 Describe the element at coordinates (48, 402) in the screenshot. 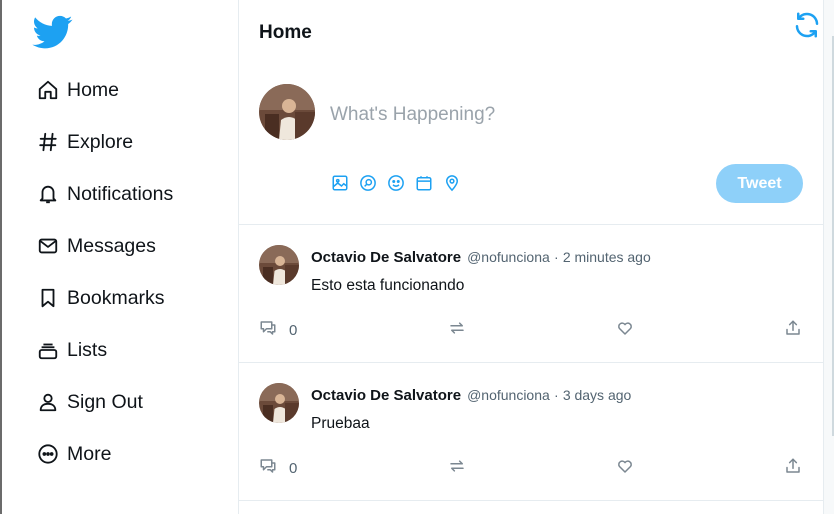

I see `user-icon` at that location.